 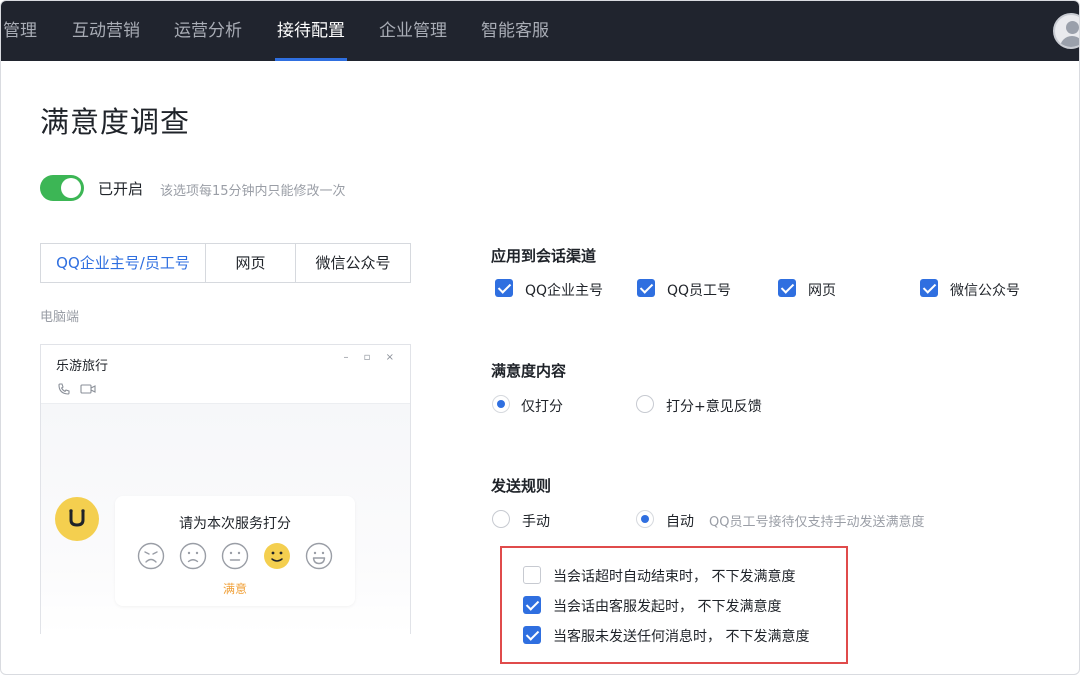 What do you see at coordinates (311, 31) in the screenshot?
I see `nav-item-reception-config: 接待配置` at bounding box center [311, 31].